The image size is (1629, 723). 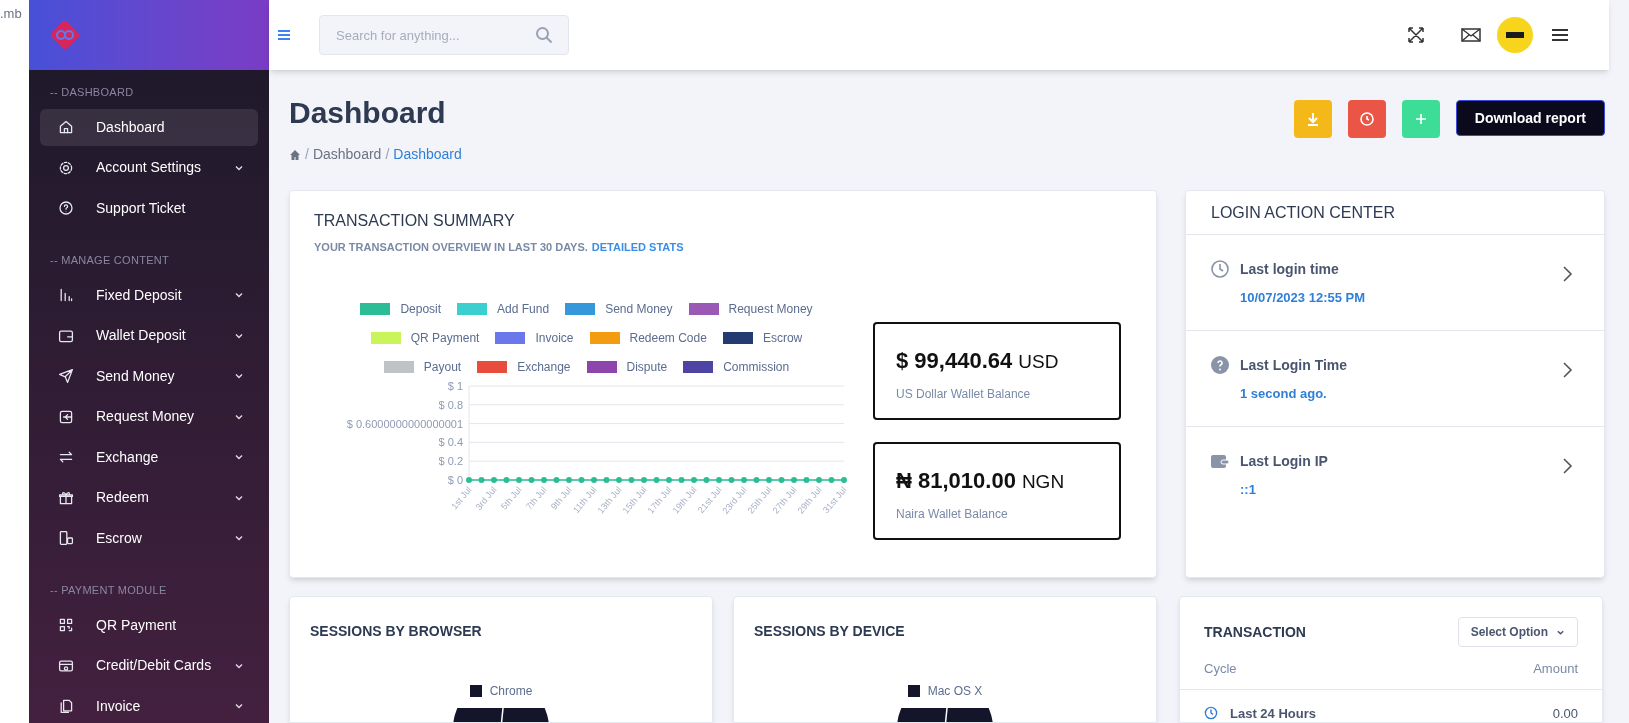 I want to click on legend-item: Send Money, so click(x=619, y=308).